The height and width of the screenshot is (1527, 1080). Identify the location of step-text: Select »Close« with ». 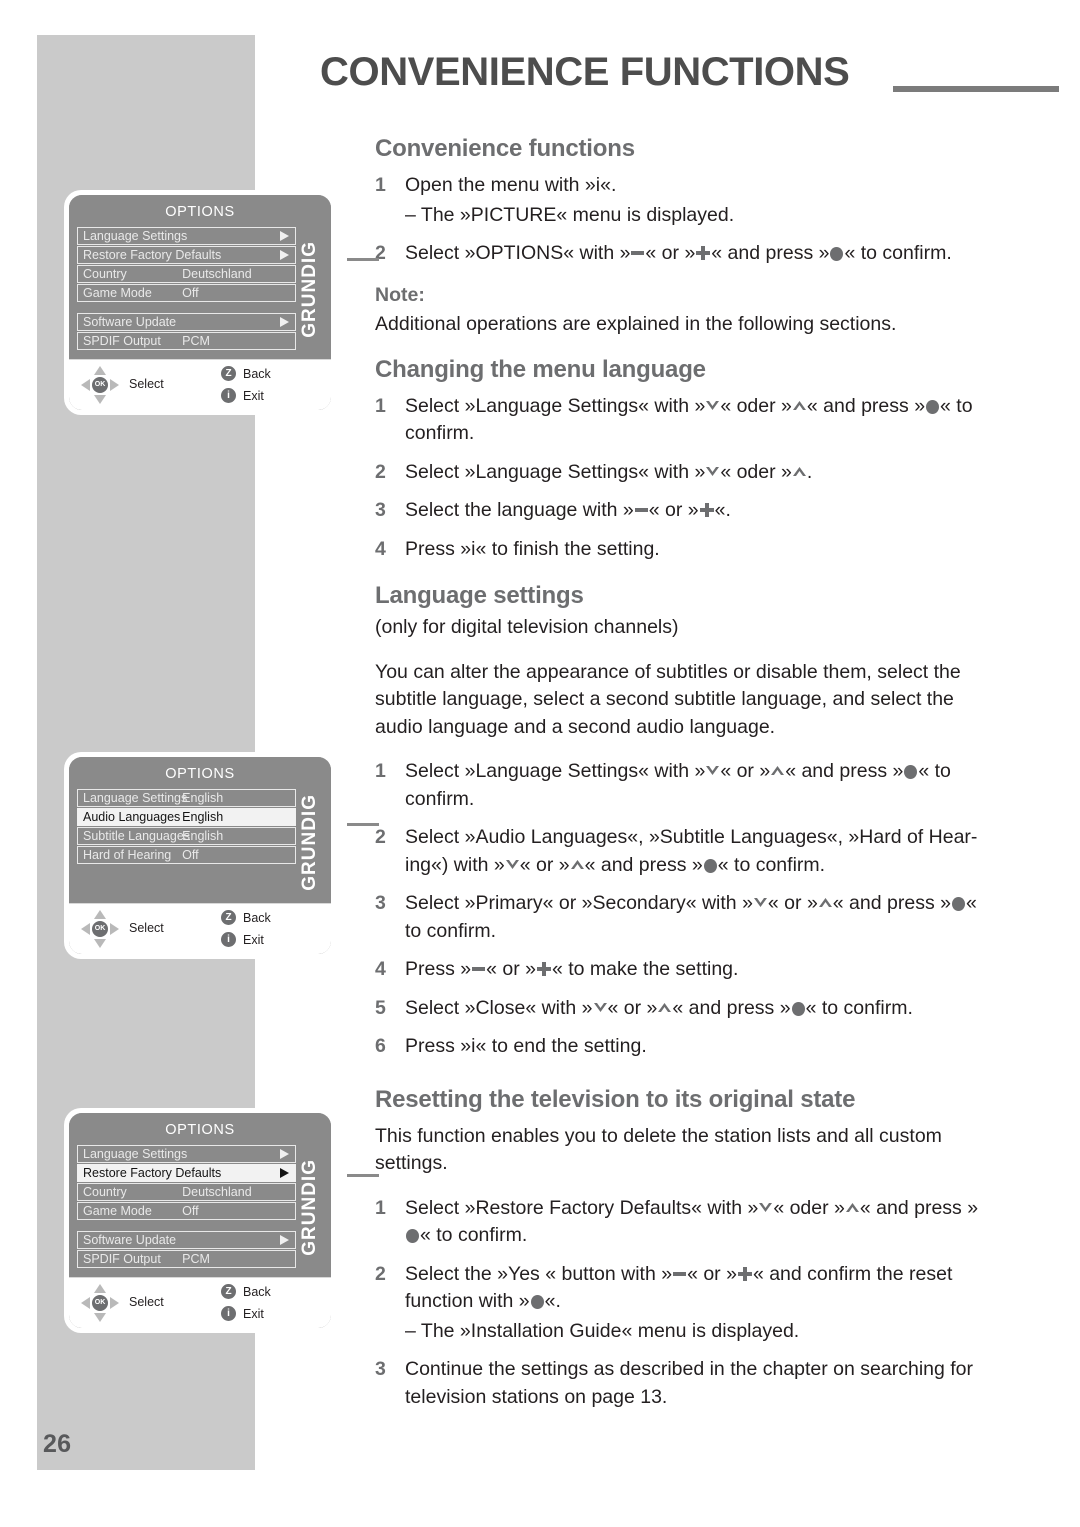
(499, 1007).